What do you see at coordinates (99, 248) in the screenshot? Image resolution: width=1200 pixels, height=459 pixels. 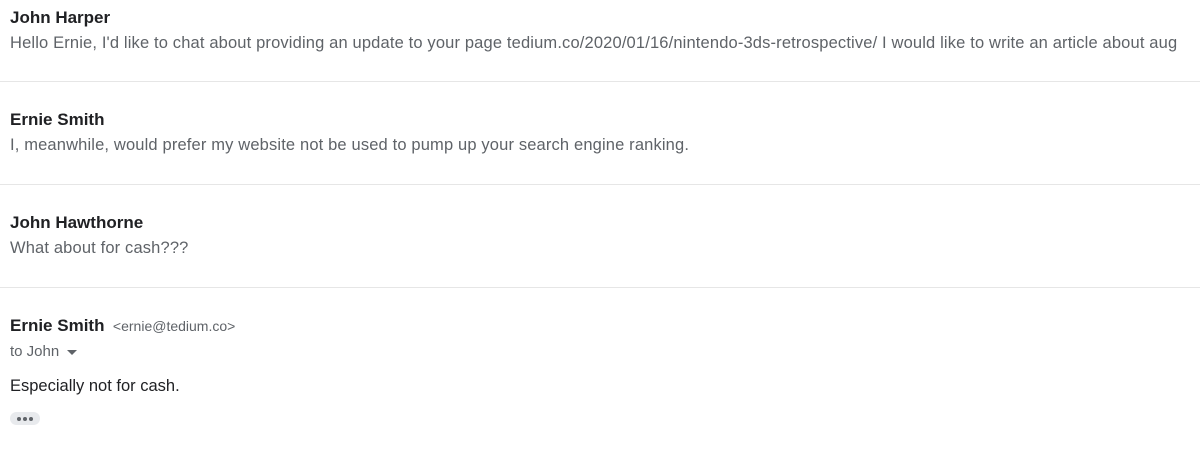 I see `message-snippet: What about for cash???` at bounding box center [99, 248].